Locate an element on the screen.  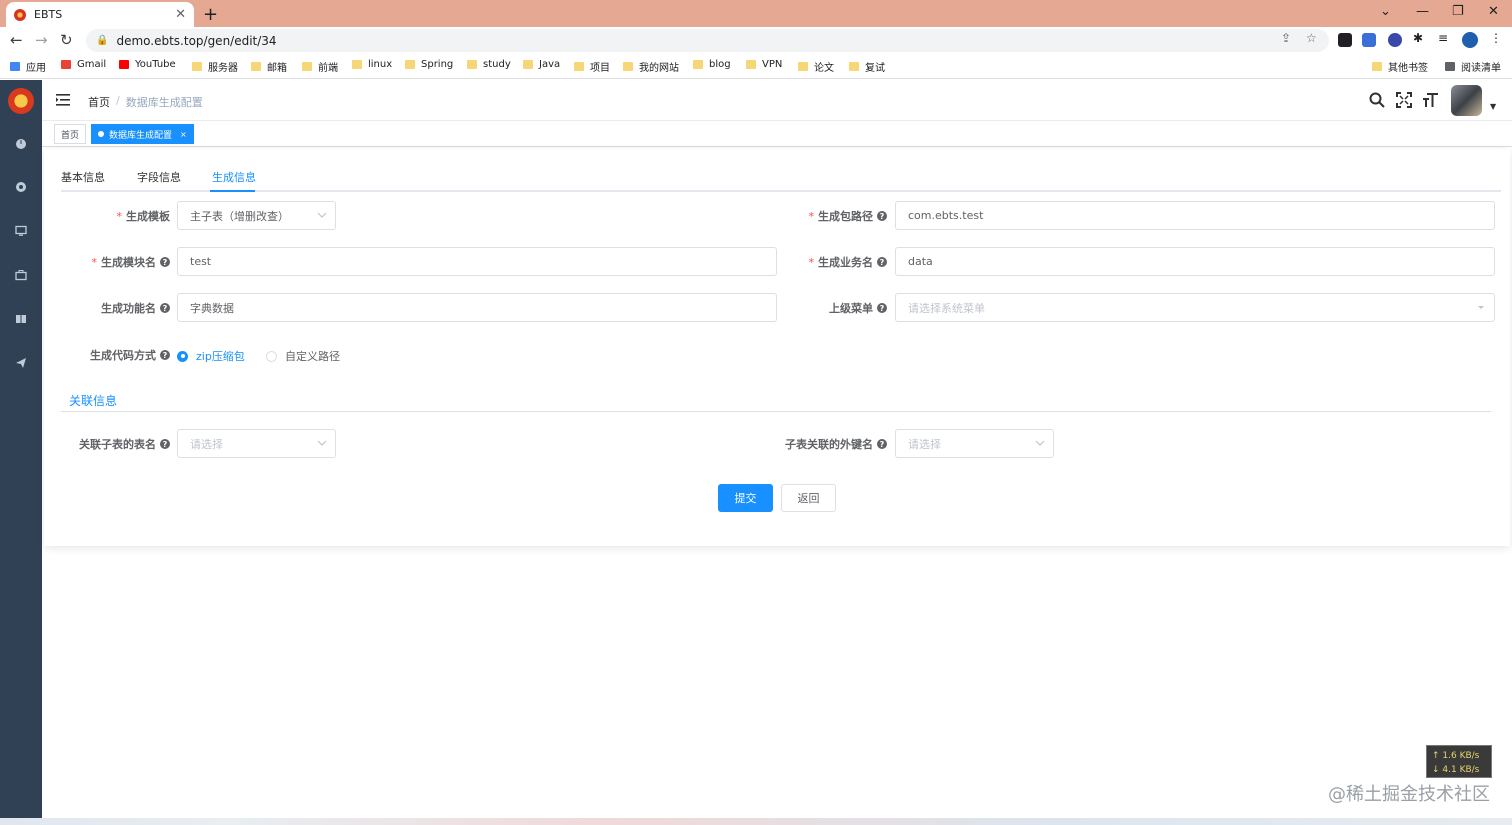
parent-menu-select: 请选择系统菜单 is located at coordinates (1195, 307).